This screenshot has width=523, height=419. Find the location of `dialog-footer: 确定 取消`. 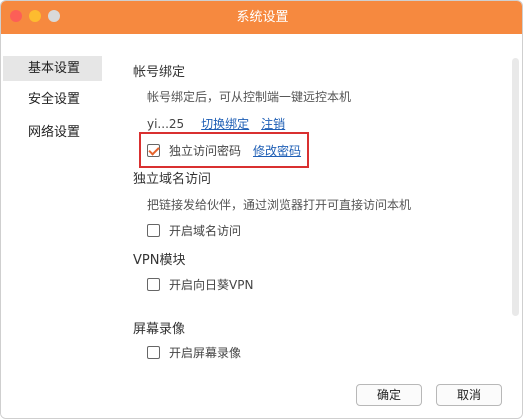

dialog-footer: 确定 取消 is located at coordinates (316, 396).